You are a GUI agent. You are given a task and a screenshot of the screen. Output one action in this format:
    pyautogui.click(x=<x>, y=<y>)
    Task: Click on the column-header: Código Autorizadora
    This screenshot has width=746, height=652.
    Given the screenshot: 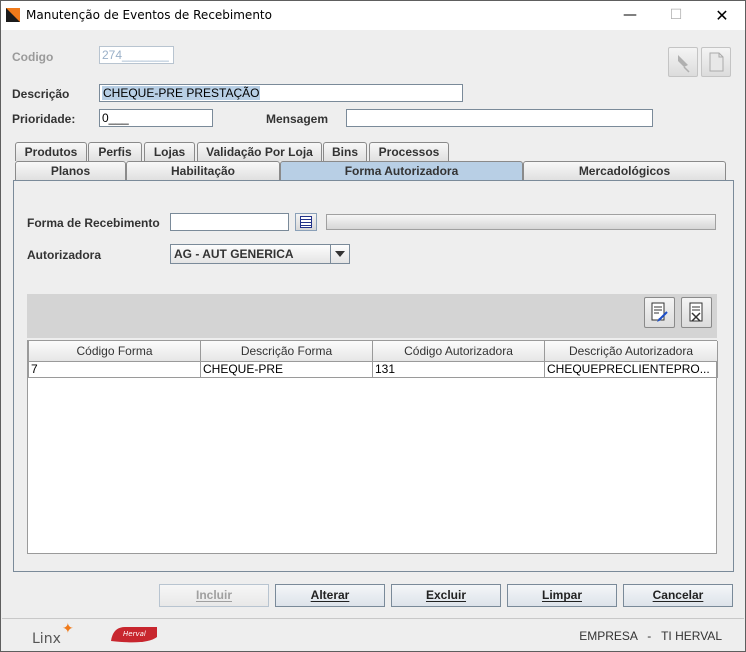 What is the action you would take?
    pyautogui.click(x=458, y=351)
    